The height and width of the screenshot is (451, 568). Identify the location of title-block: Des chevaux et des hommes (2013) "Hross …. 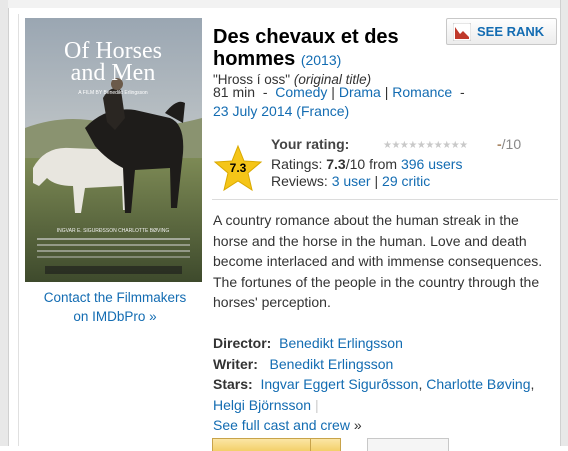
(328, 56).